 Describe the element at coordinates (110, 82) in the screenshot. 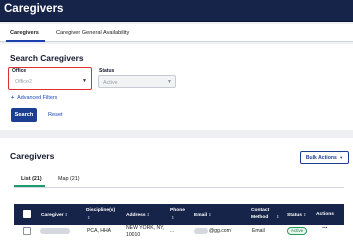

I see `status-select-value: Active` at that location.